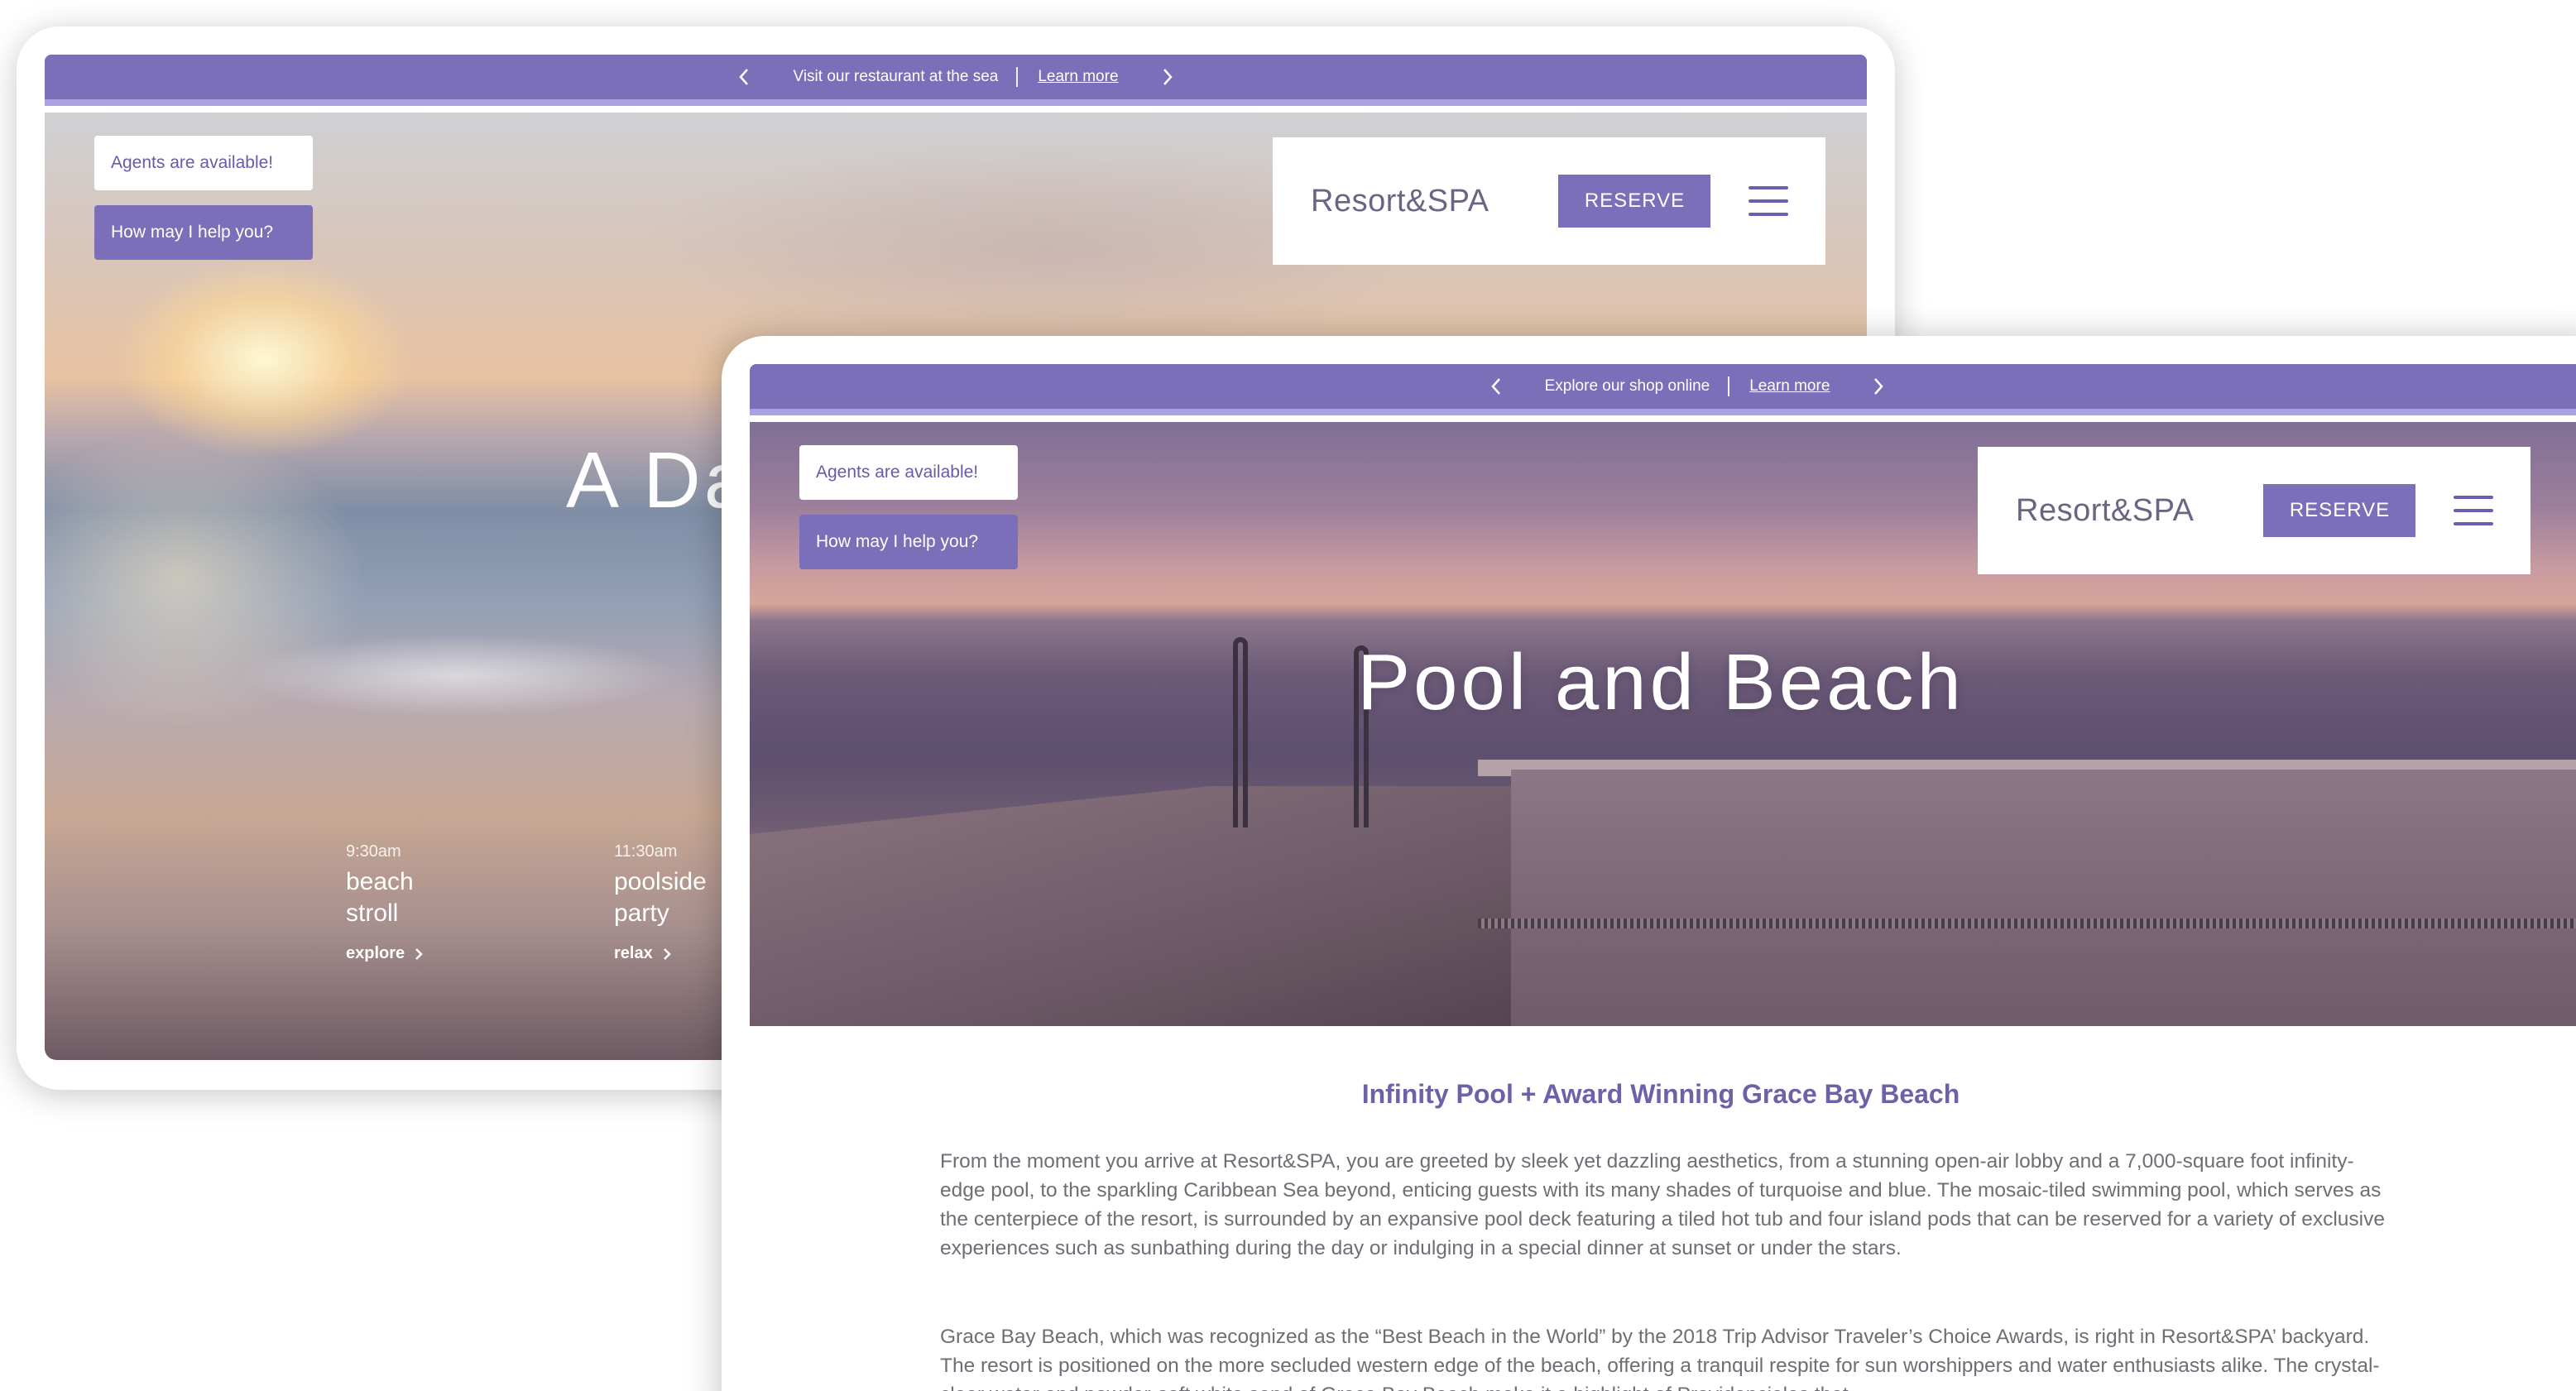  What do you see at coordinates (380, 881) in the screenshot?
I see `activity-line: beach` at bounding box center [380, 881].